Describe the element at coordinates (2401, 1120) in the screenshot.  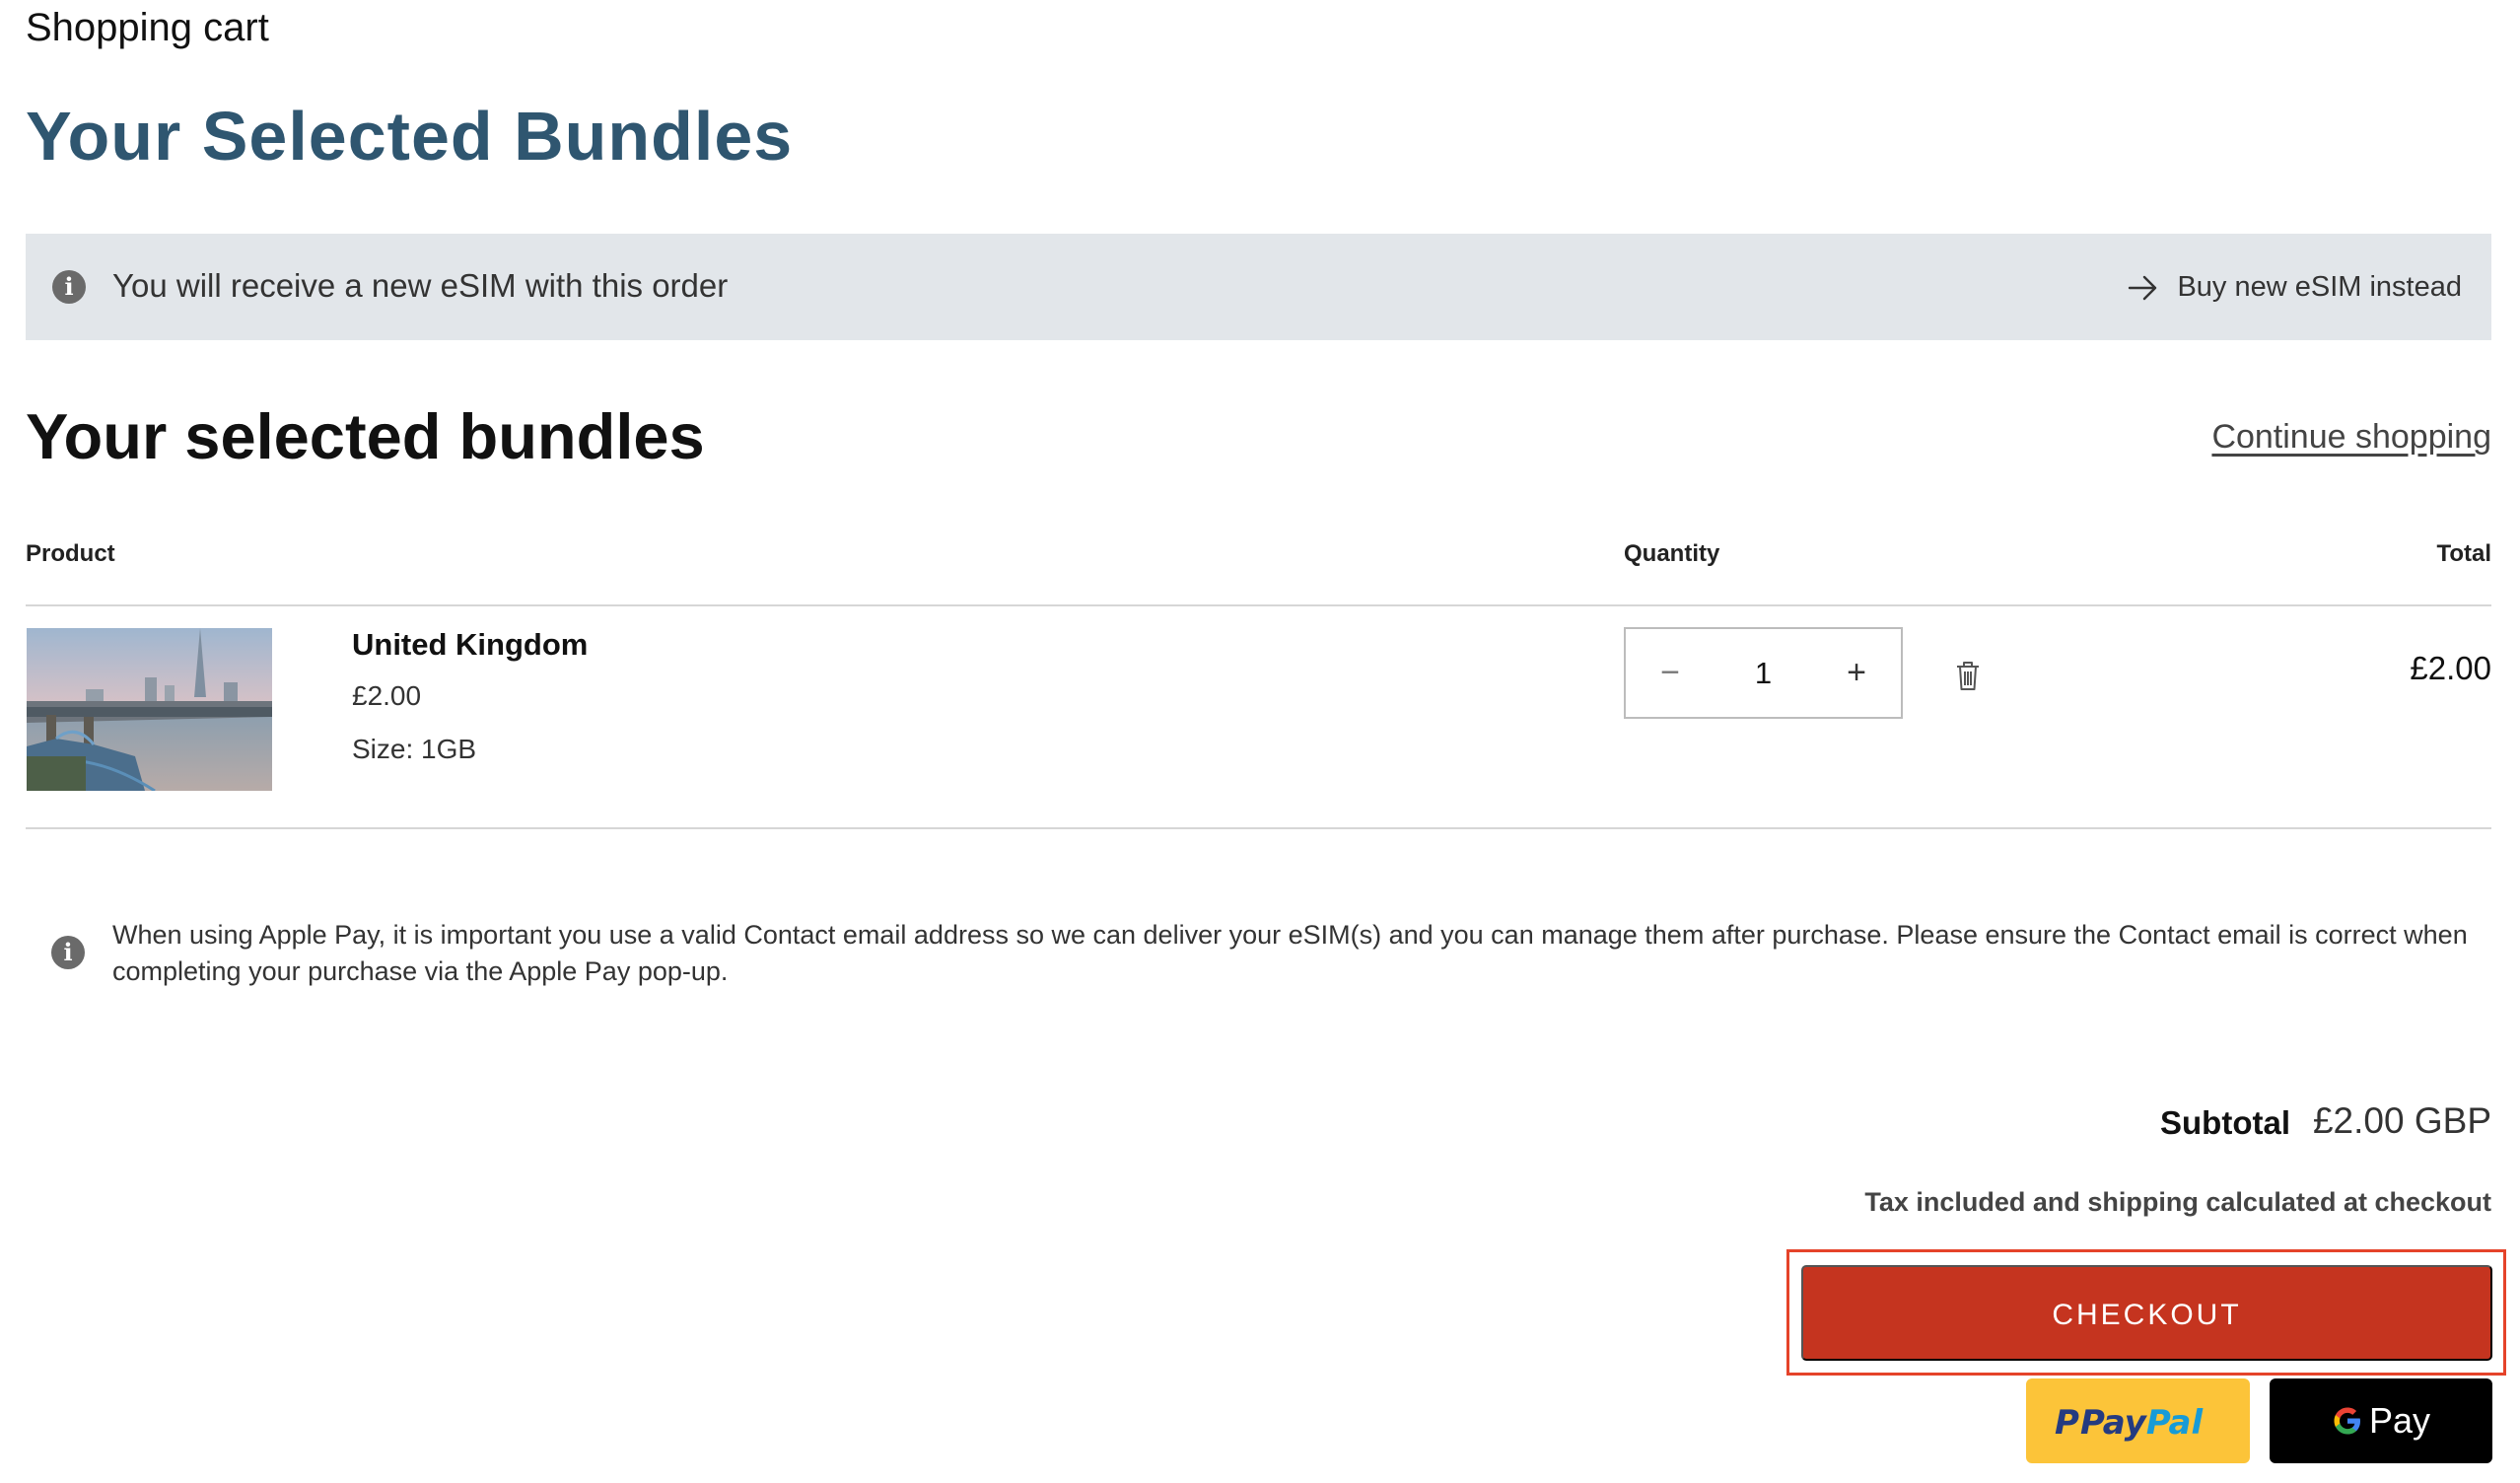
I see `subtotal-value: £2.00 GBP` at that location.